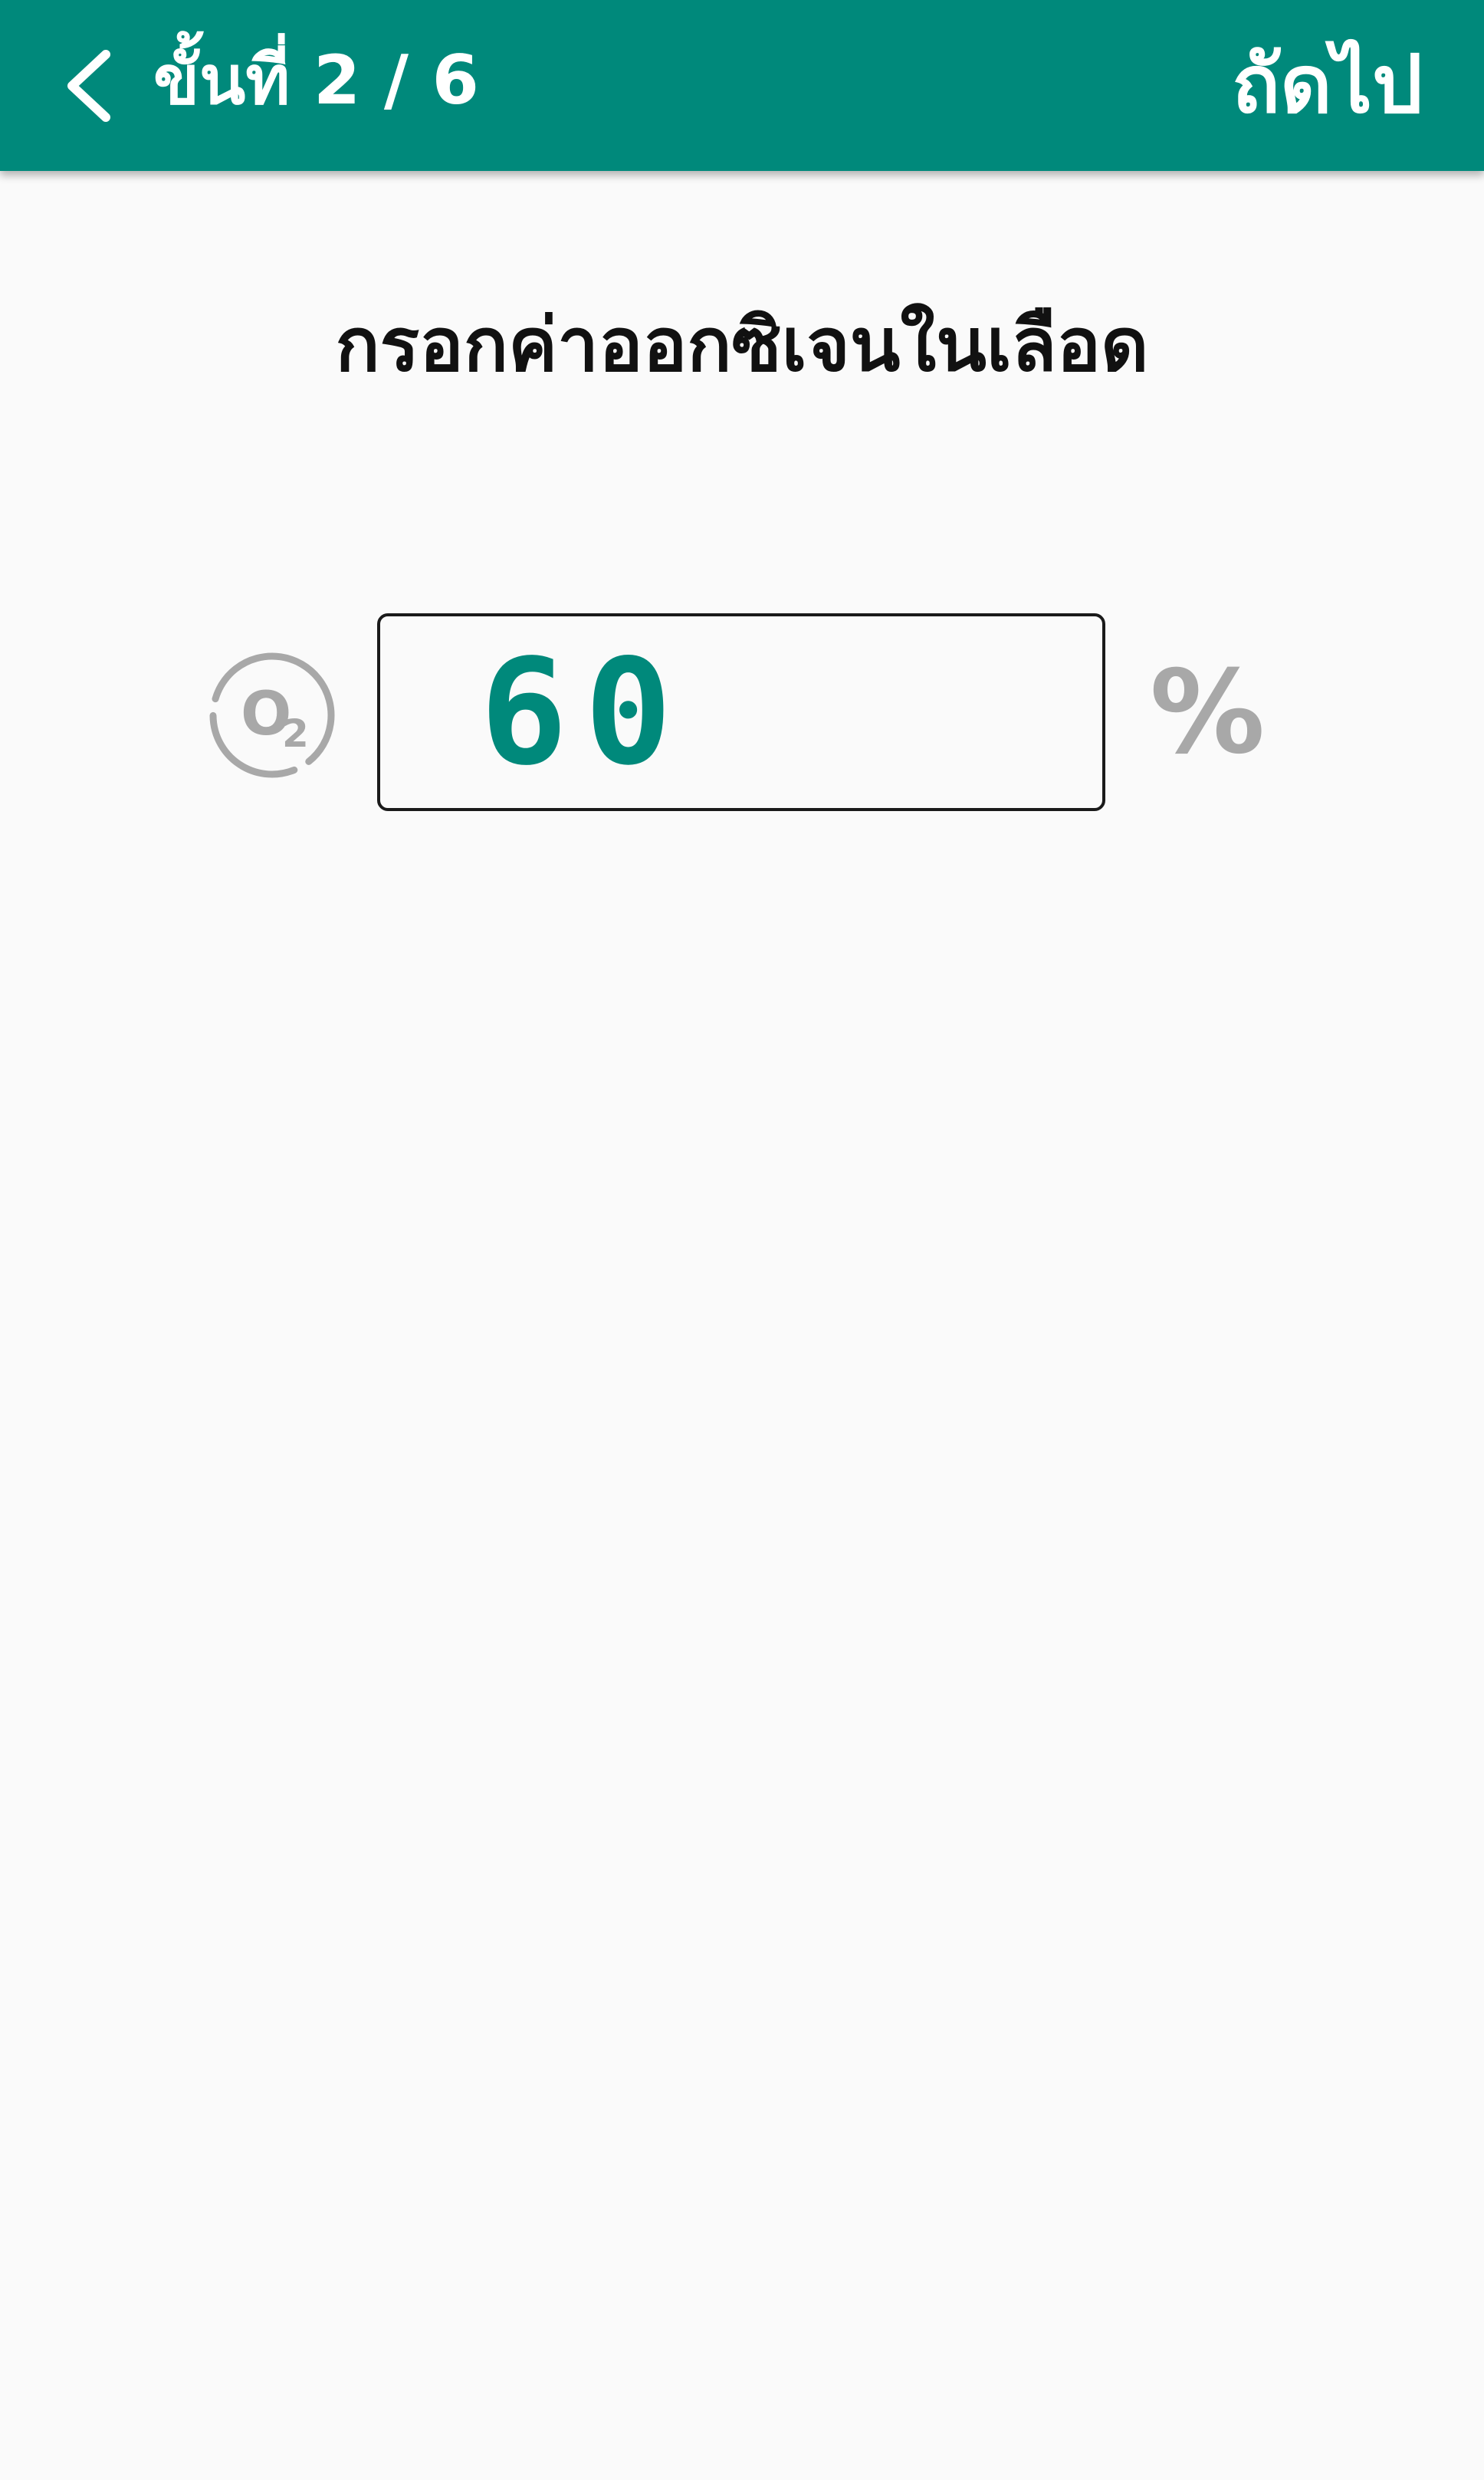 Image resolution: width=1484 pixels, height=2480 pixels. Describe the element at coordinates (742, 345) in the screenshot. I see `page-title: กรอกค่าออกซิเจนในเลือด` at that location.